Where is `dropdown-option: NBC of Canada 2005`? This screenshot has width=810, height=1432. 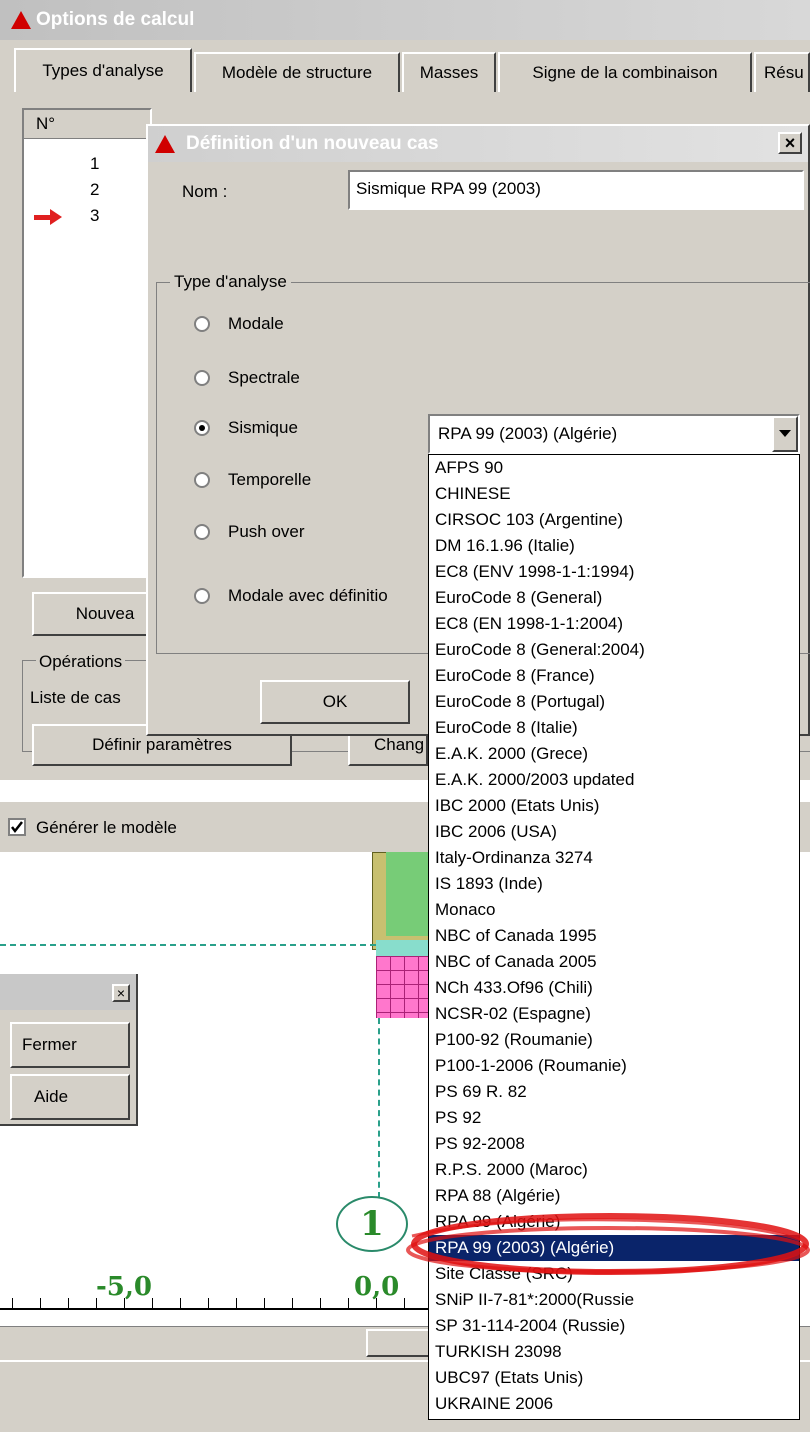
dropdown-option: NBC of Canada 2005 is located at coordinates (614, 962).